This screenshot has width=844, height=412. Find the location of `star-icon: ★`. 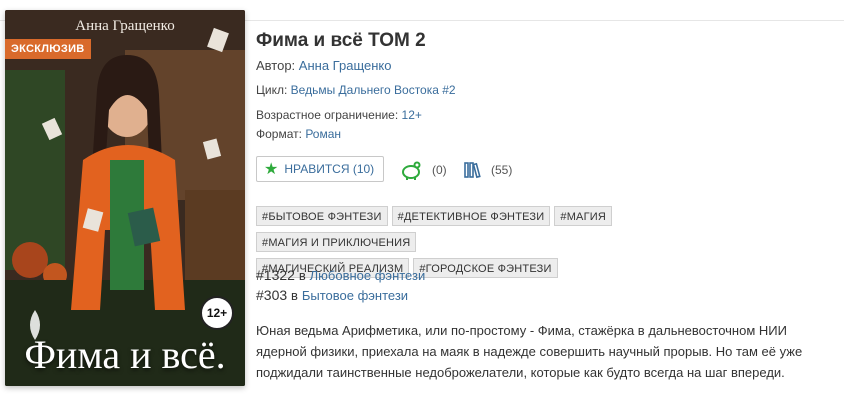

star-icon: ★ is located at coordinates (271, 169).